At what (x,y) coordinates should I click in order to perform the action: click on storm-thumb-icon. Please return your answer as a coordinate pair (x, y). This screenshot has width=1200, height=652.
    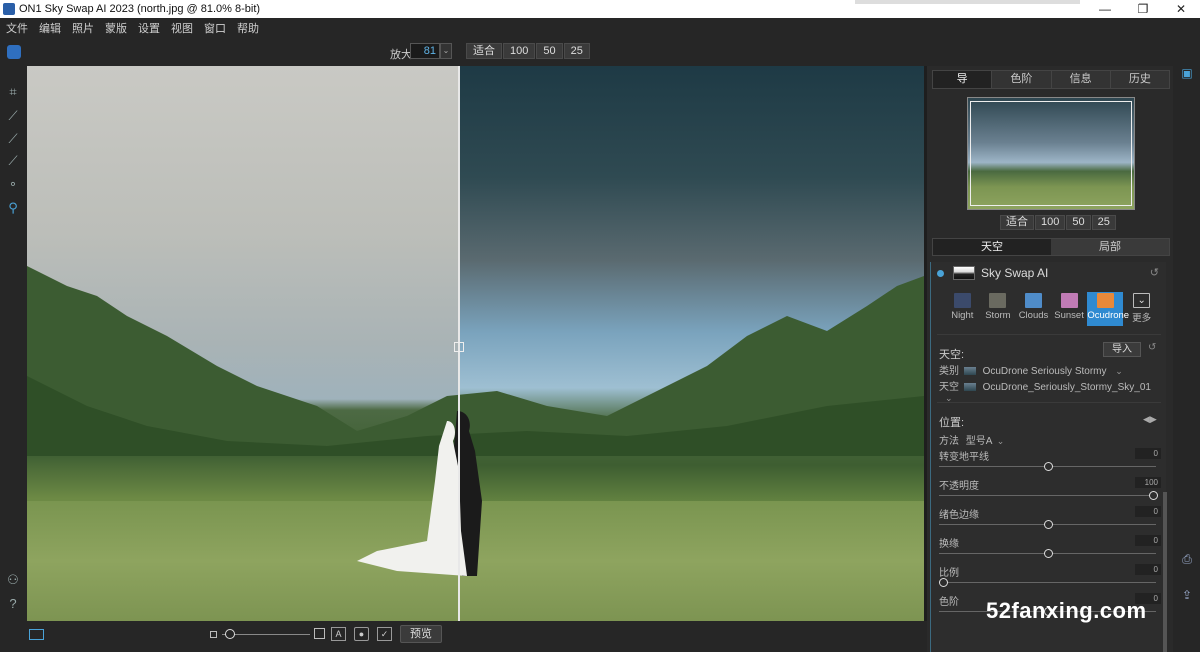
    Looking at the image, I should click on (998, 300).